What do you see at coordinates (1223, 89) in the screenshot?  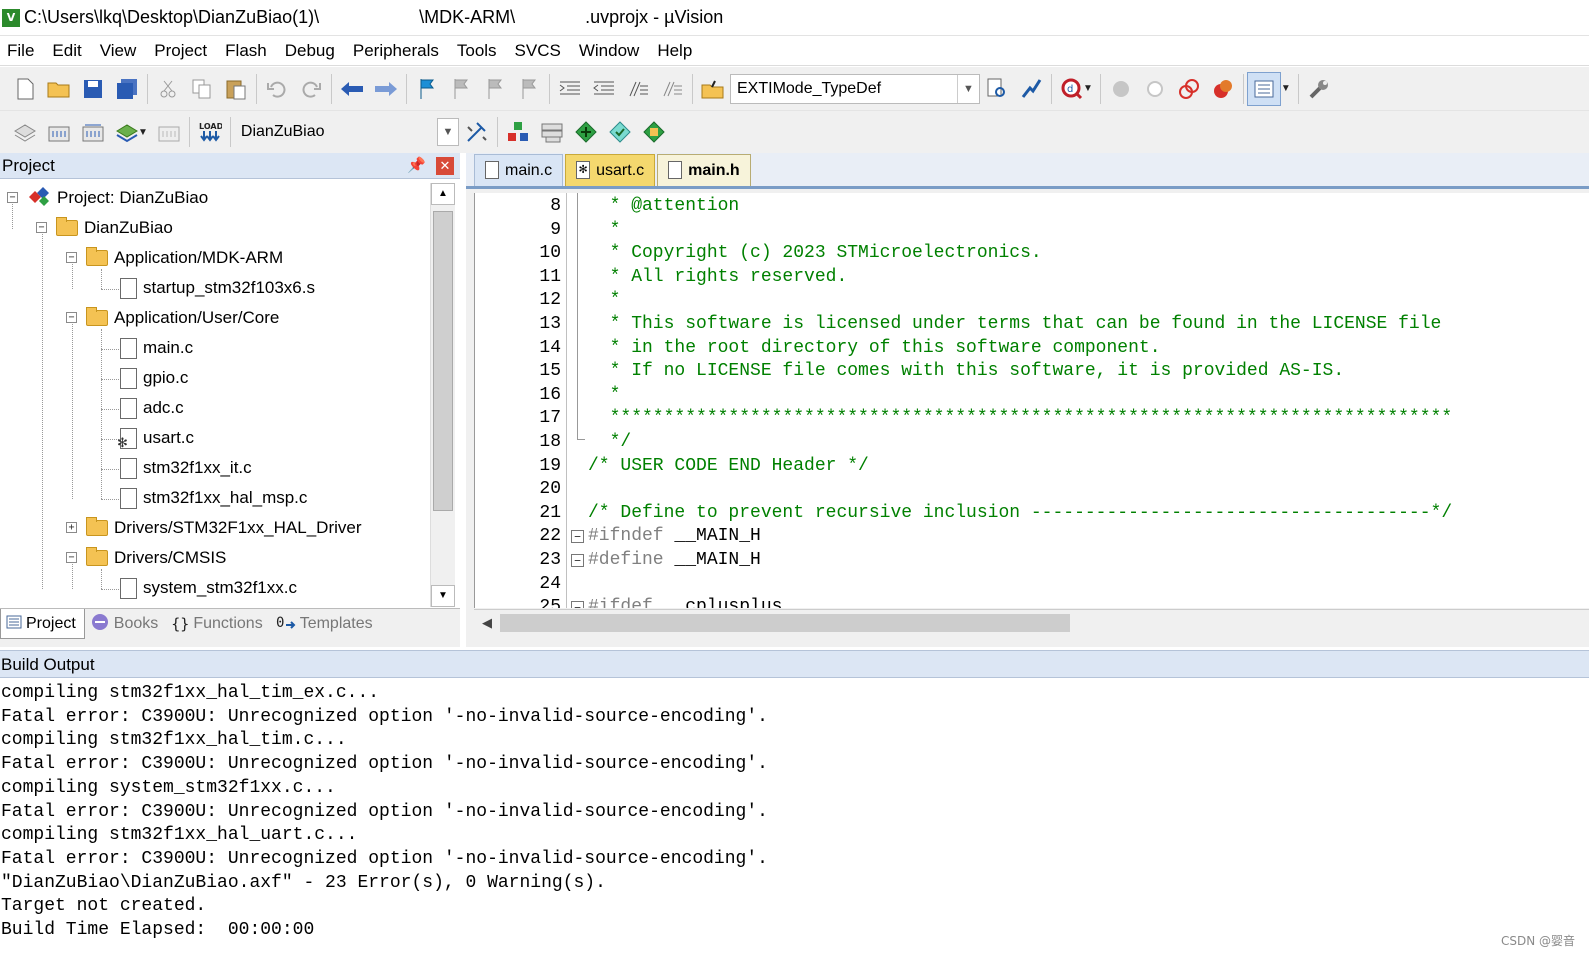 I see `breakpoint-kill-all-icon` at bounding box center [1223, 89].